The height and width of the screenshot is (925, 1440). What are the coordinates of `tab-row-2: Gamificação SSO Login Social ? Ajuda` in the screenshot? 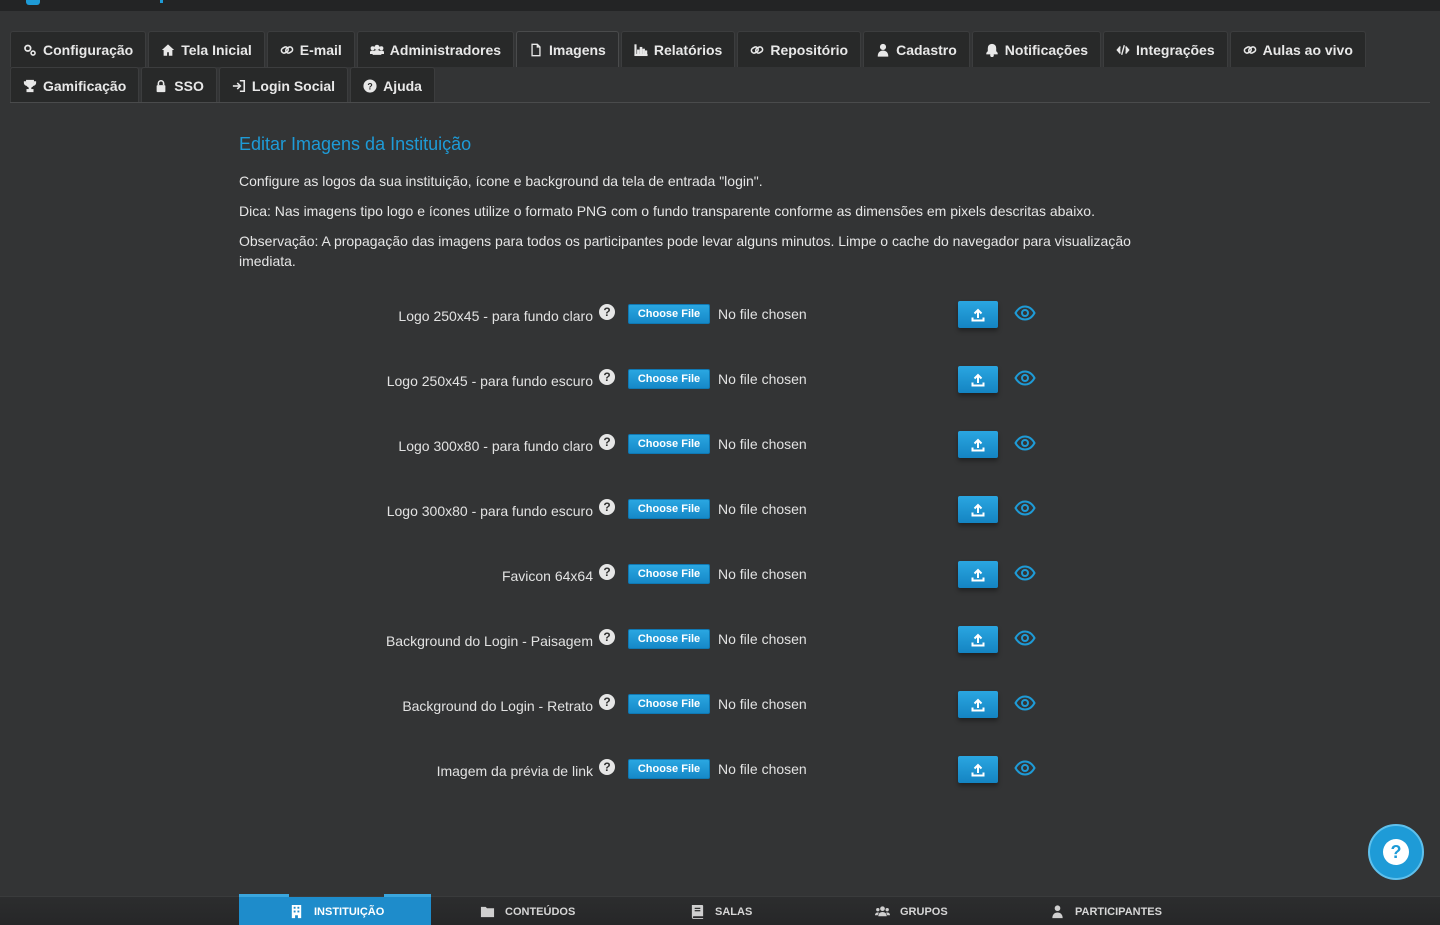 It's located at (720, 85).